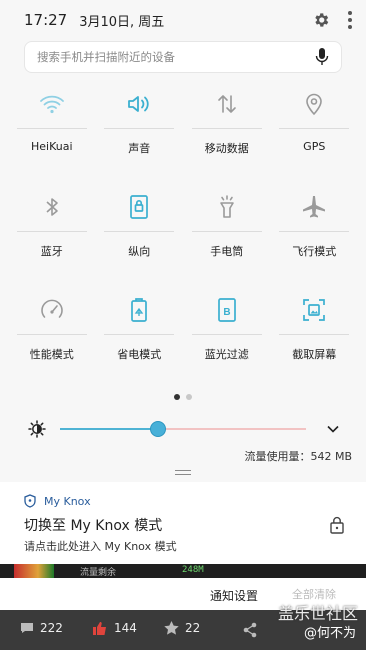  Describe the element at coordinates (227, 251) in the screenshot. I see `tile-label: 手电筒` at that location.